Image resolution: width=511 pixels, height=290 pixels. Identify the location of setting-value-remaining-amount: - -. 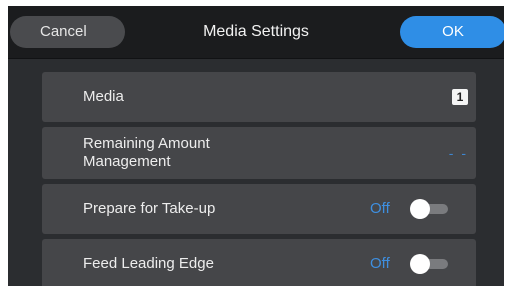
(458, 153).